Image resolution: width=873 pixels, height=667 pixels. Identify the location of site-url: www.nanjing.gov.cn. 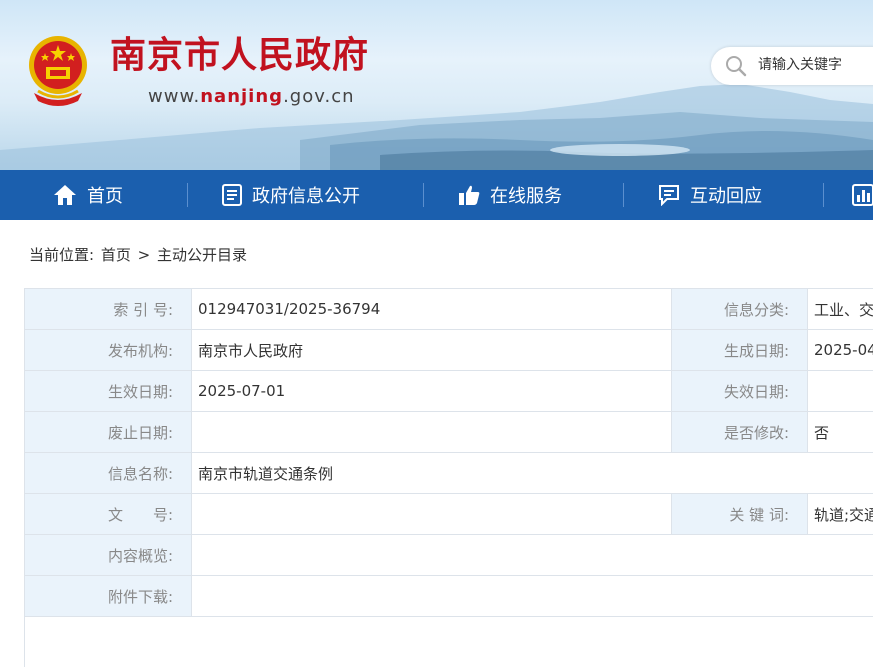
(251, 96).